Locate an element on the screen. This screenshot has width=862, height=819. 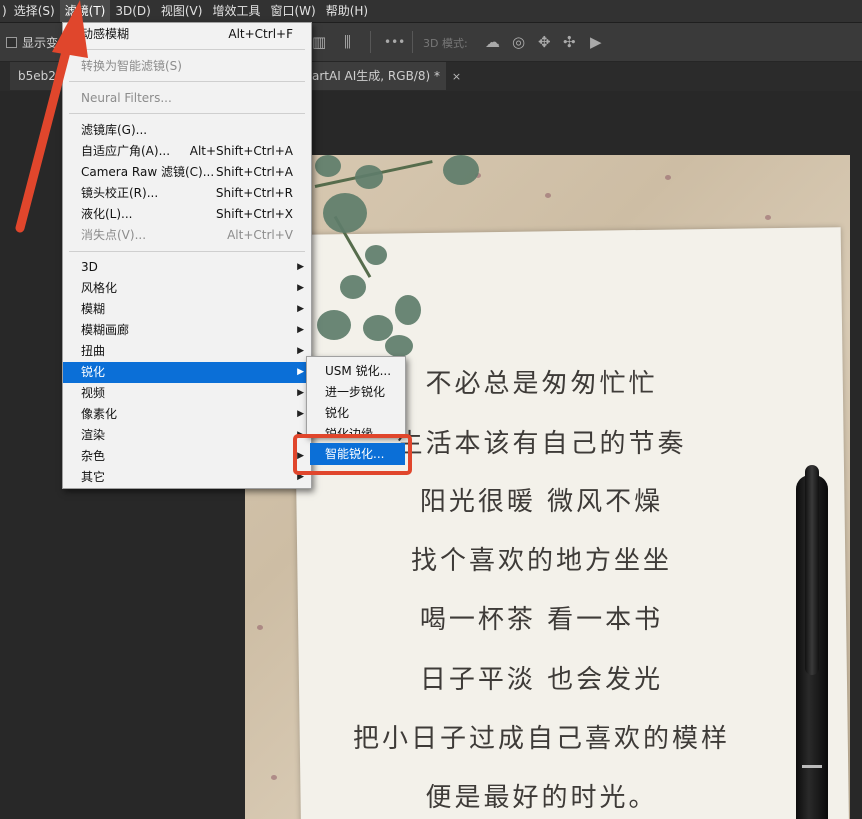
align-icon: ⫼ is located at coordinates (347, 42).